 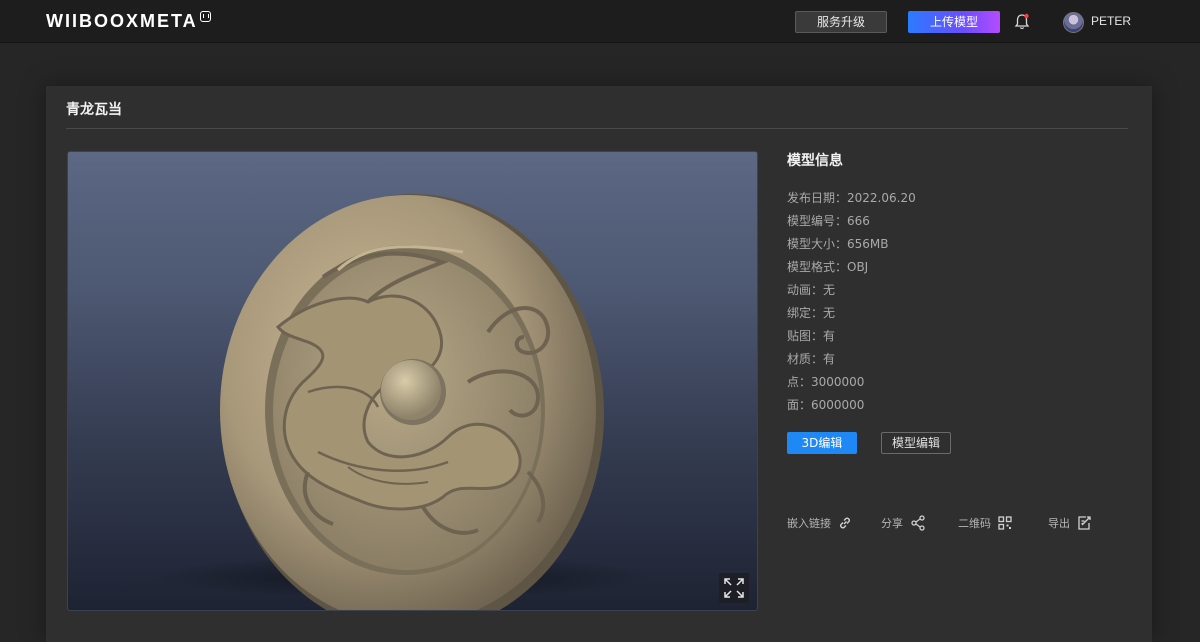 What do you see at coordinates (597, 128) in the screenshot?
I see `title-divider` at bounding box center [597, 128].